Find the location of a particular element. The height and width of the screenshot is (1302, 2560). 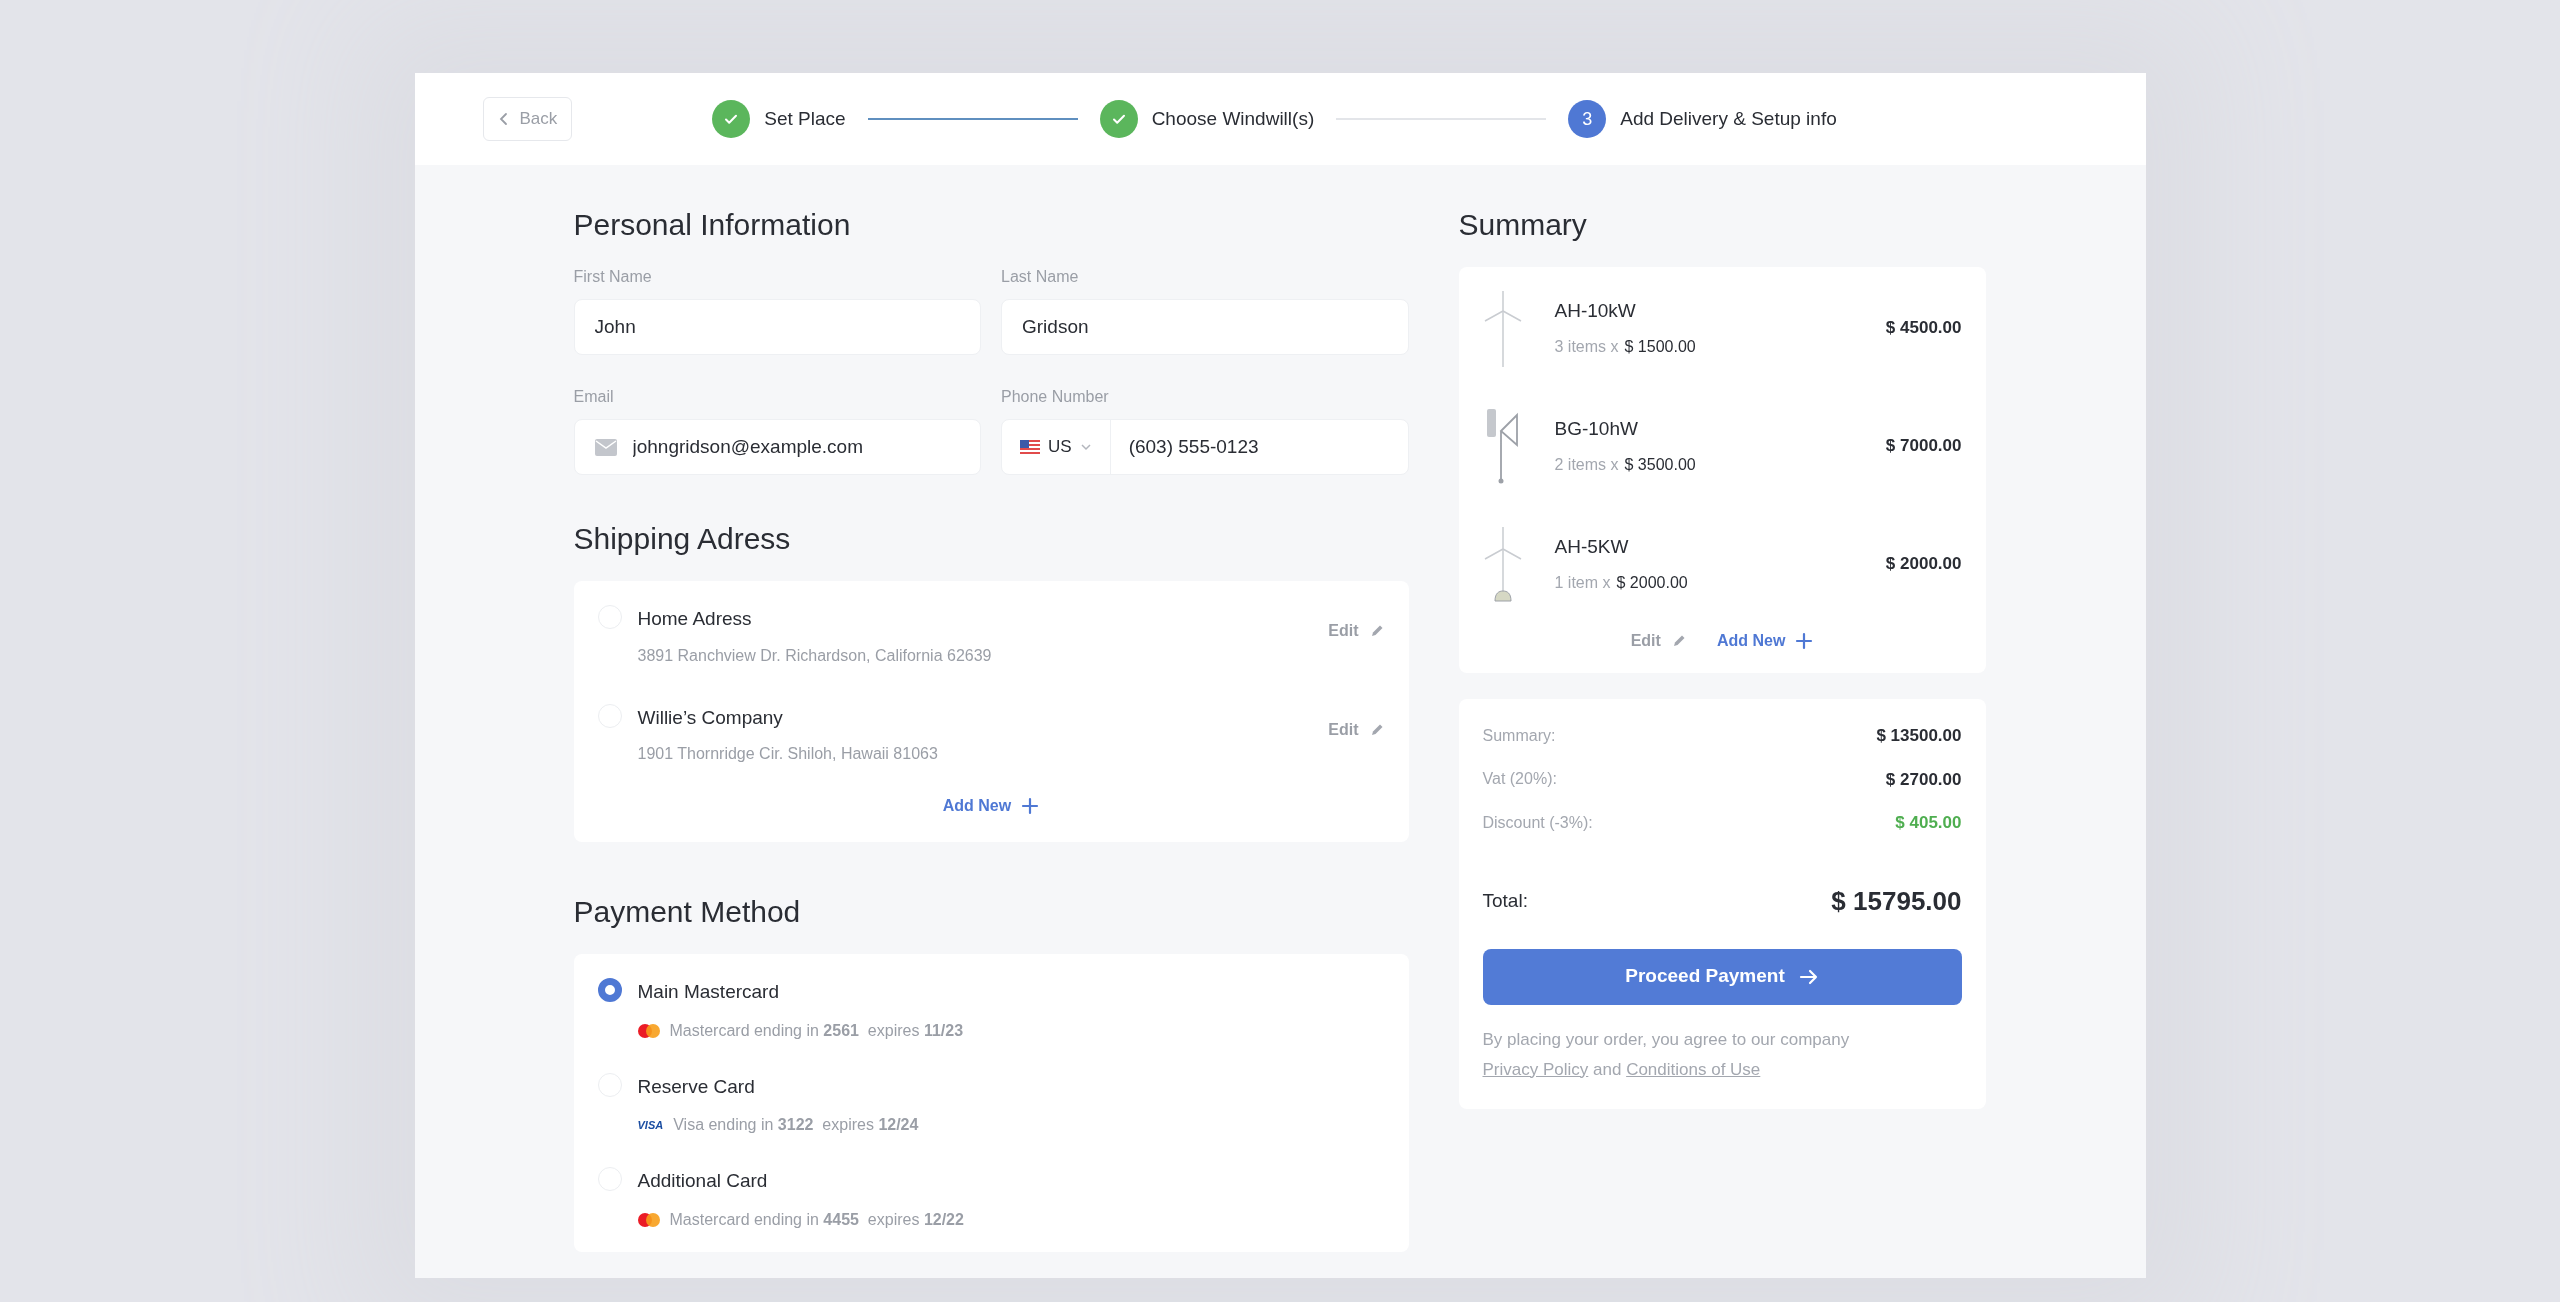

product-name: AH-5KW is located at coordinates (1592, 546).